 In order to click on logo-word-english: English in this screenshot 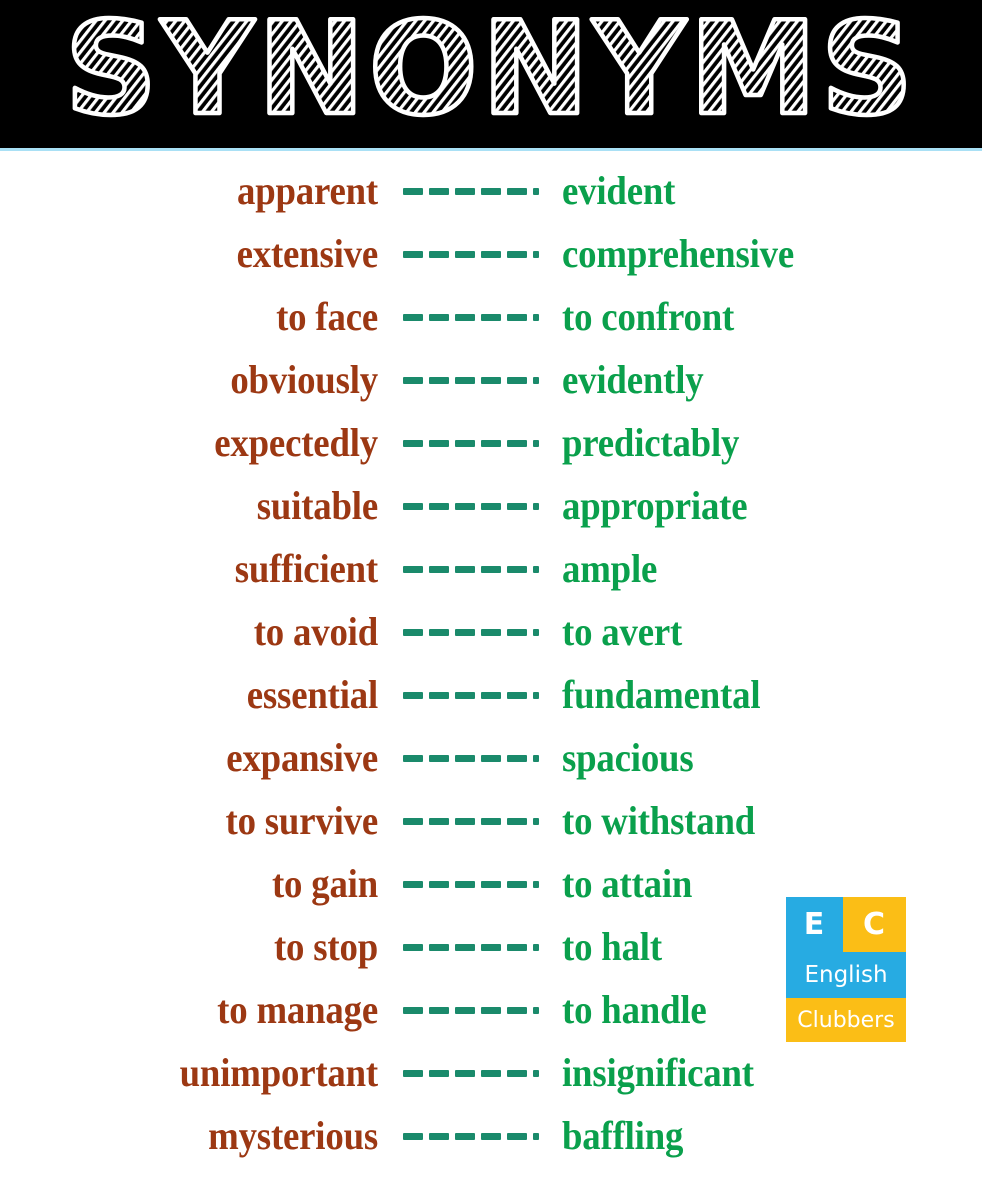, I will do `click(846, 975)`.